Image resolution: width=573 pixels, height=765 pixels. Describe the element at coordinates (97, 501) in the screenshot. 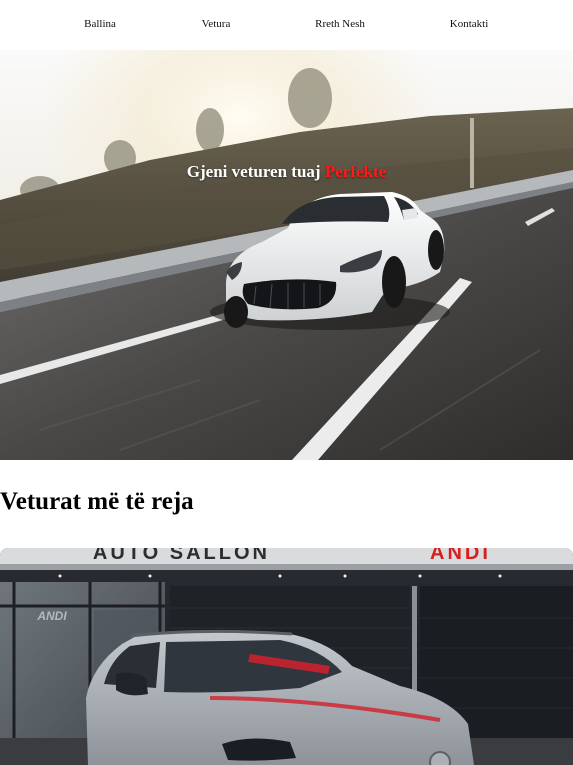

I see `latest-cars-heading: Veturat më të reja` at that location.